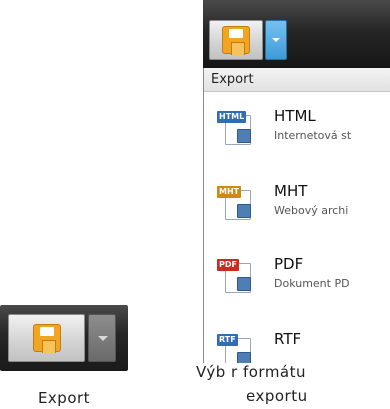 The height and width of the screenshot is (409, 390). I want to click on menu-item-title: MHT, so click(291, 191).